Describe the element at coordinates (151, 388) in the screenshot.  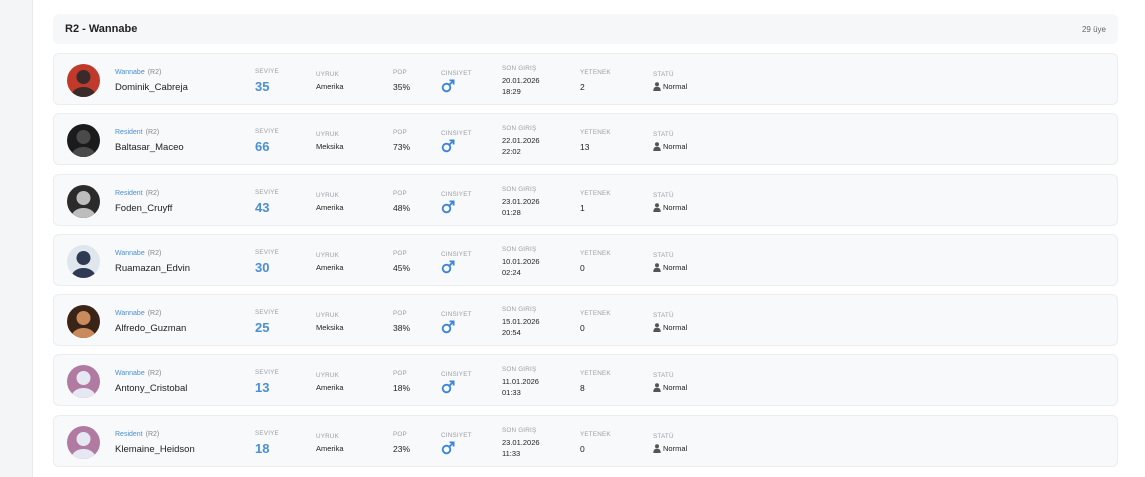
I see `player-name: Antony_Cristobal` at that location.